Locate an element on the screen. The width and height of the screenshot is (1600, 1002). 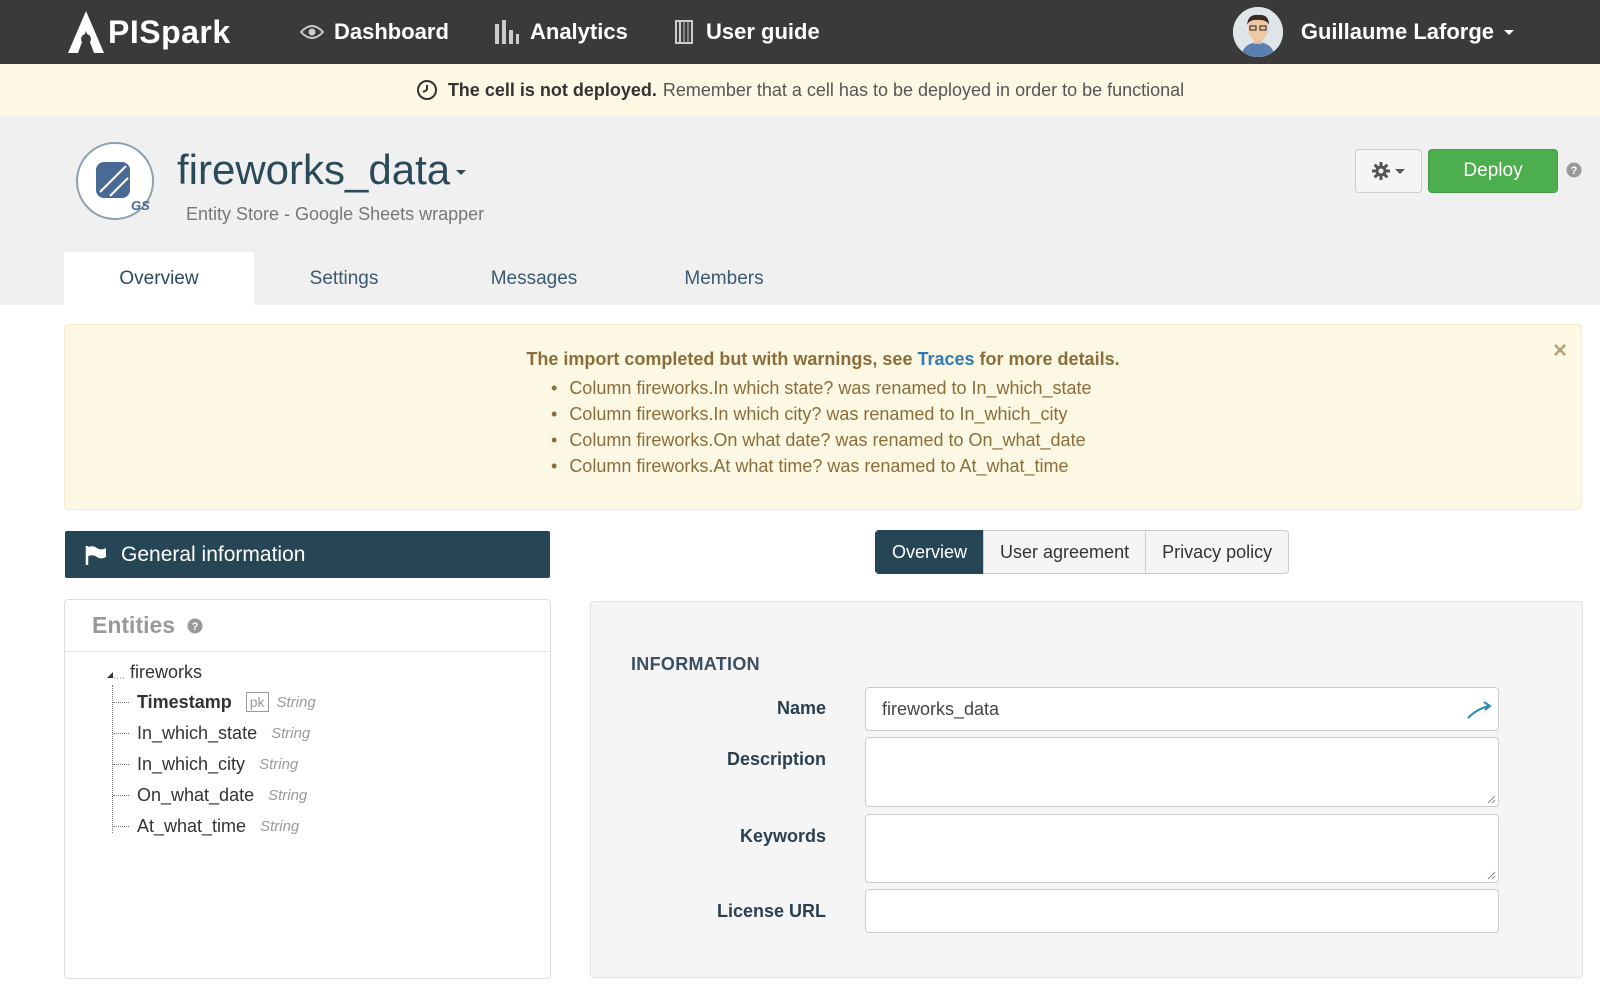
field-name: At_what_time is located at coordinates (192, 825).